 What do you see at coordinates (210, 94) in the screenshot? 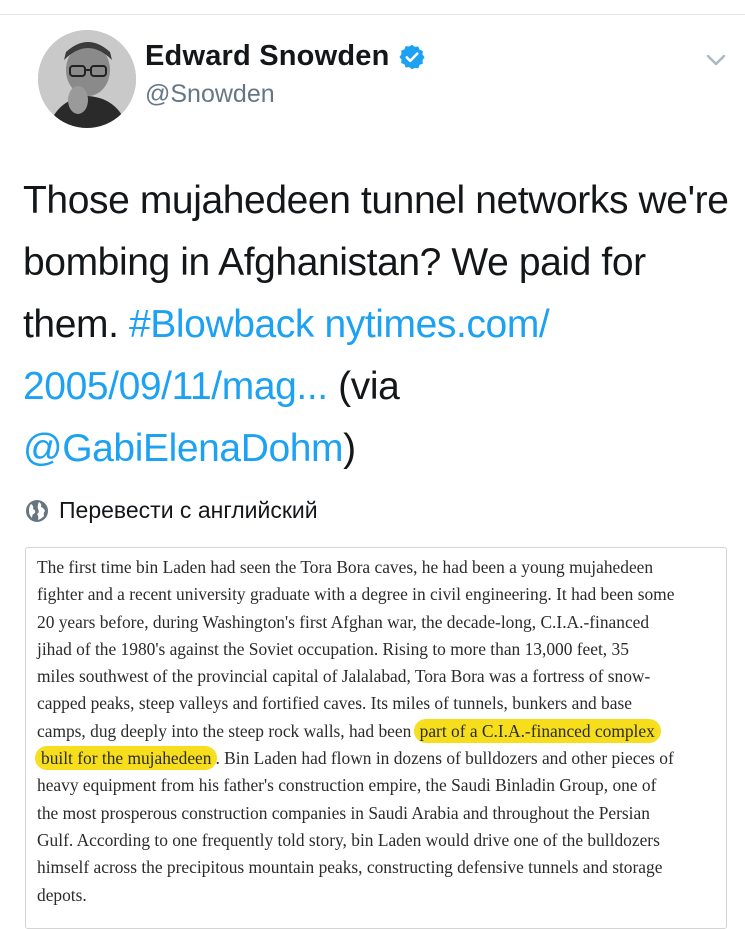
I see `author-handle: @Snowden` at bounding box center [210, 94].